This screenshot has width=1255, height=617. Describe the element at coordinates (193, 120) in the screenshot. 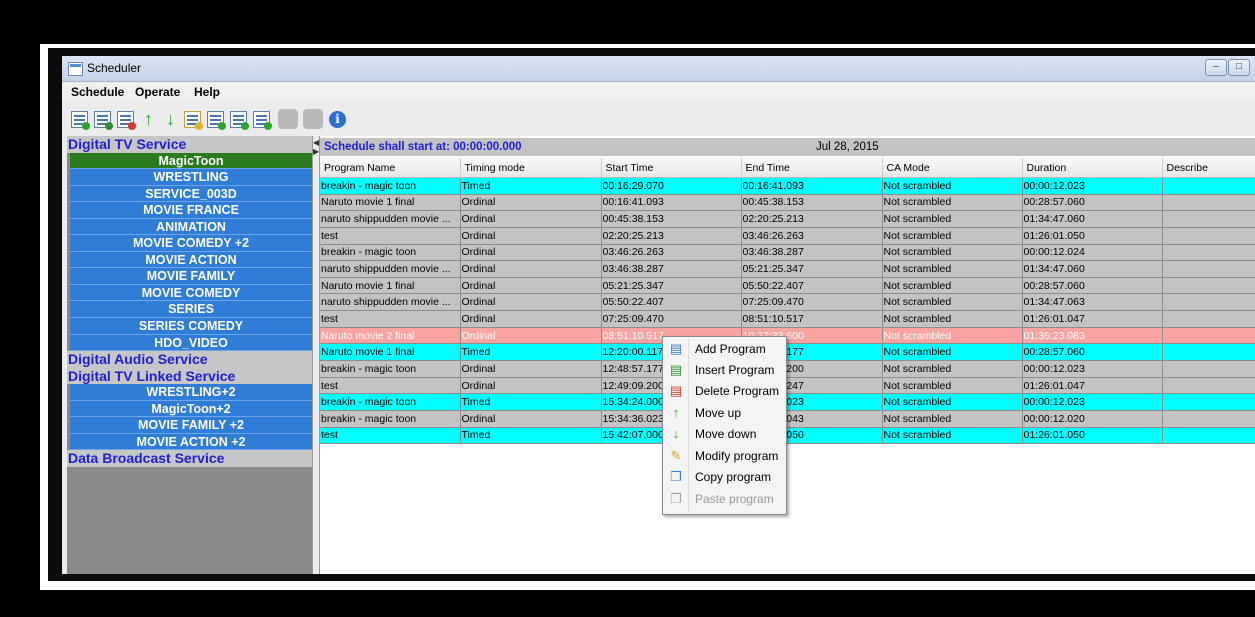

I see `modify-program-icon` at that location.